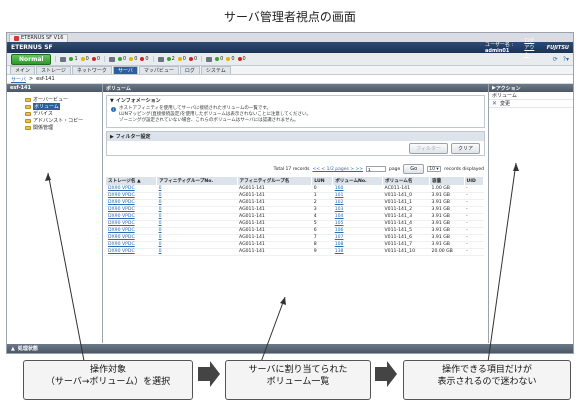 The height and width of the screenshot is (410, 580). I want to click on callout-simple-actions: 操作できる項目だけが 表示されるので迷わない, so click(487, 380).